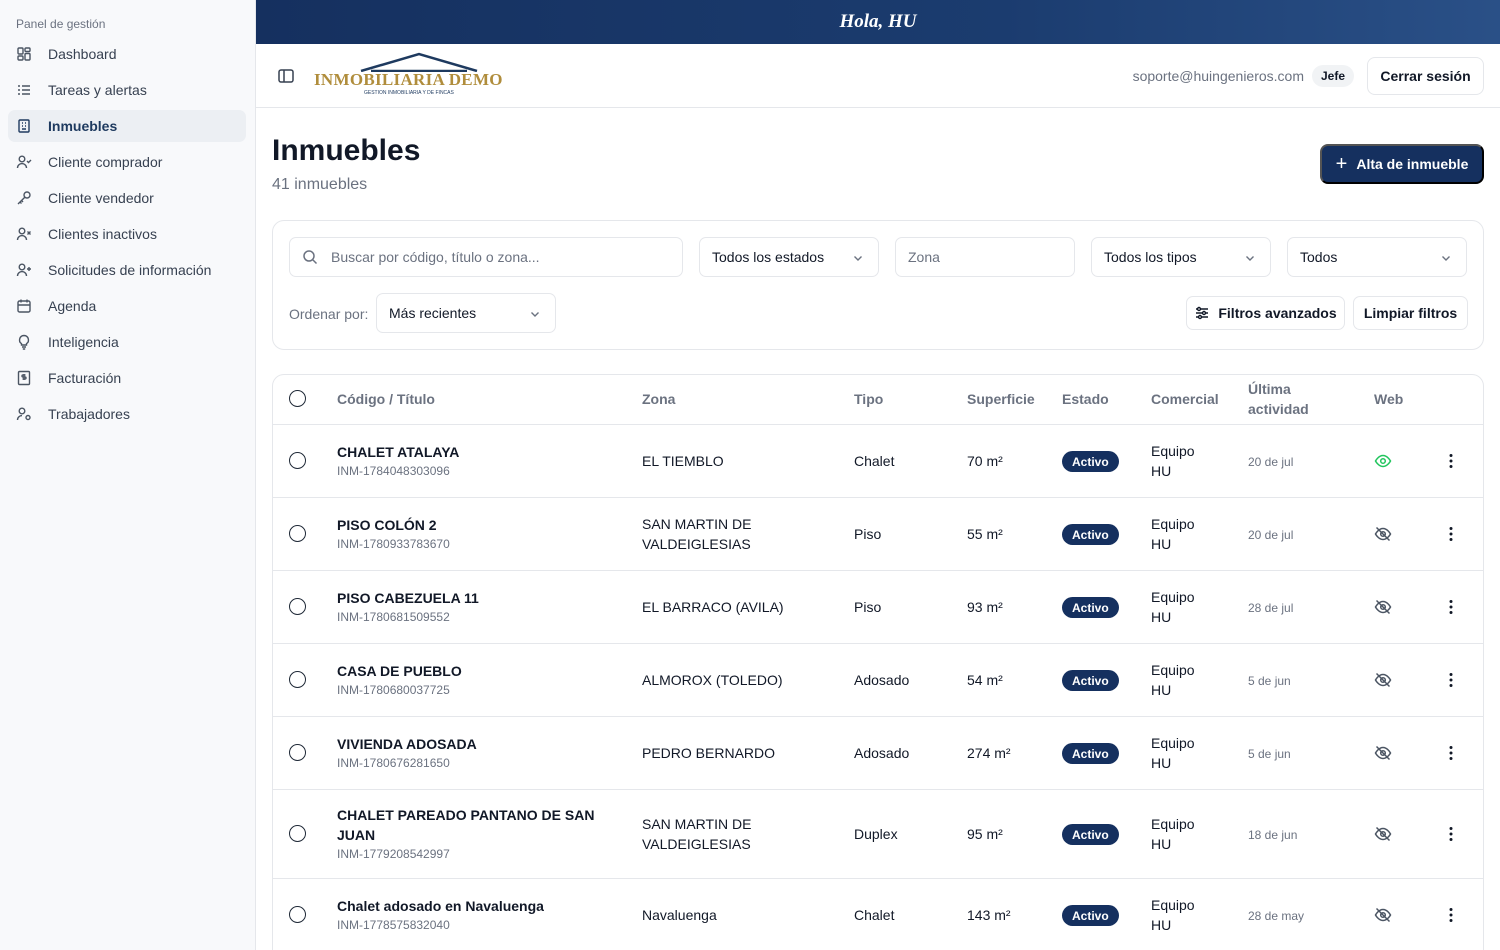 The width and height of the screenshot is (1500, 950). I want to click on select-all-checkbox, so click(297, 398).